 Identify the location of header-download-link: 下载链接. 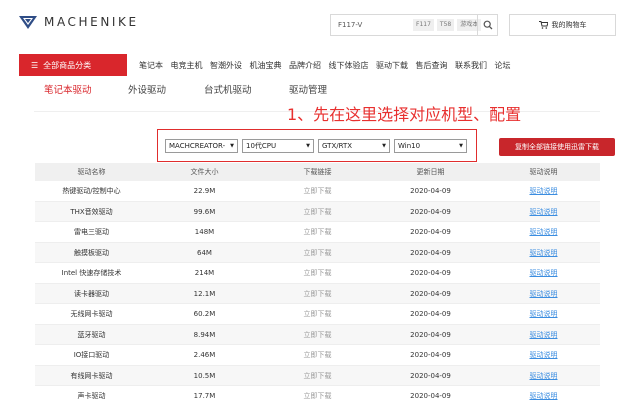
(317, 172).